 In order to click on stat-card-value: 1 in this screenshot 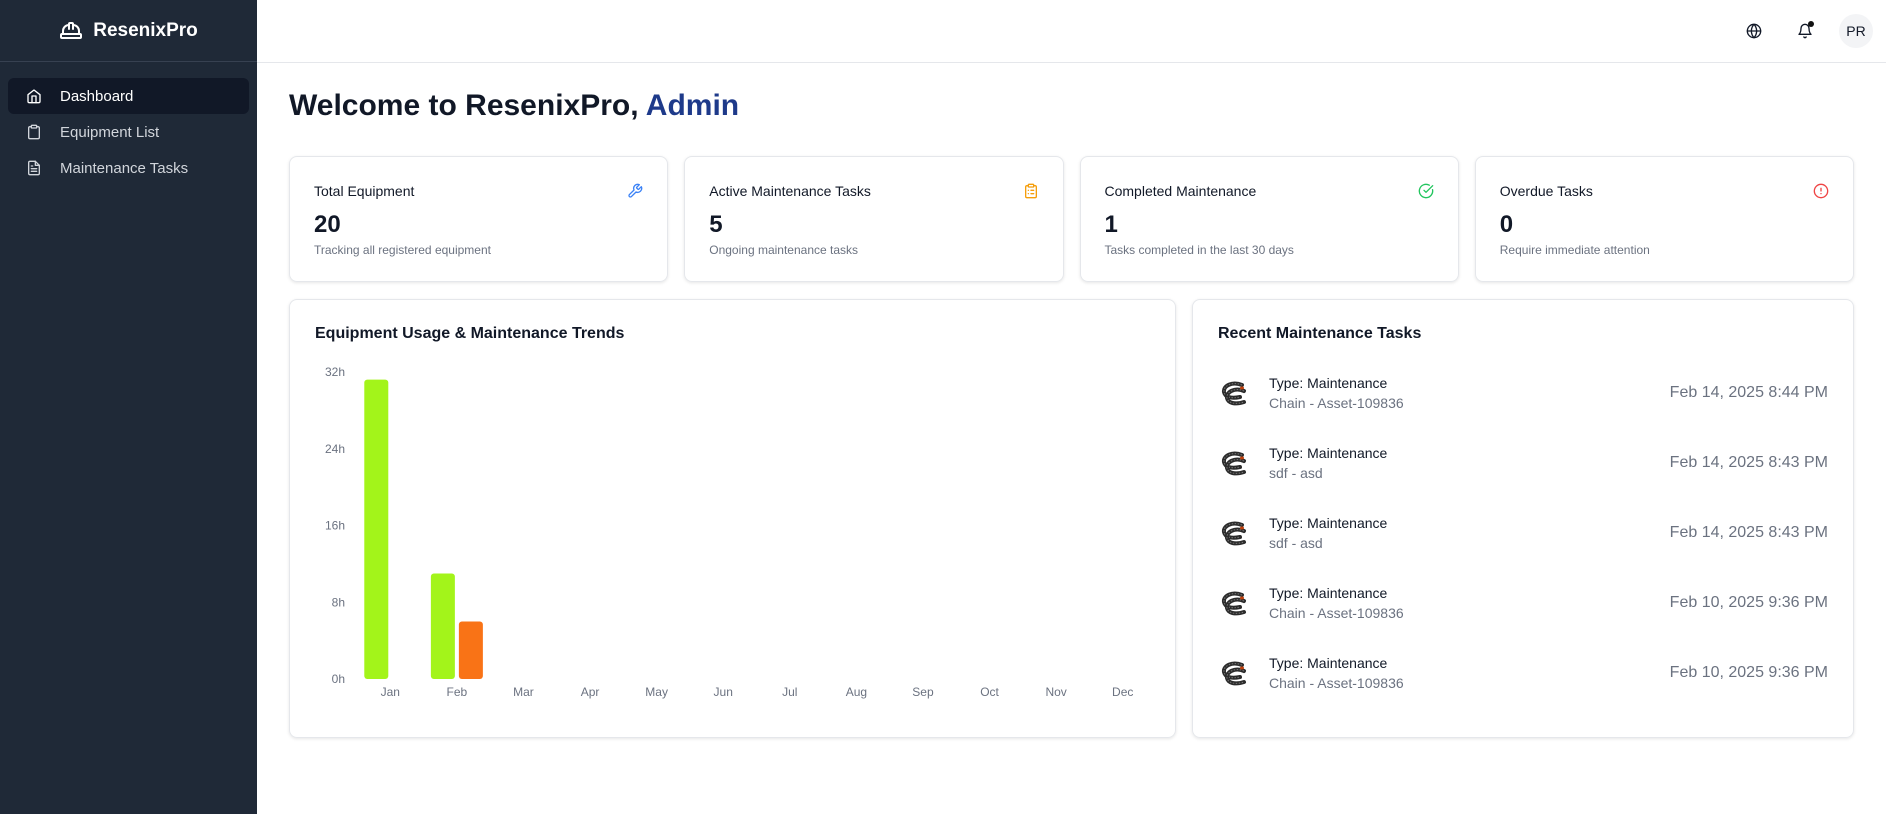, I will do `click(1111, 224)`.